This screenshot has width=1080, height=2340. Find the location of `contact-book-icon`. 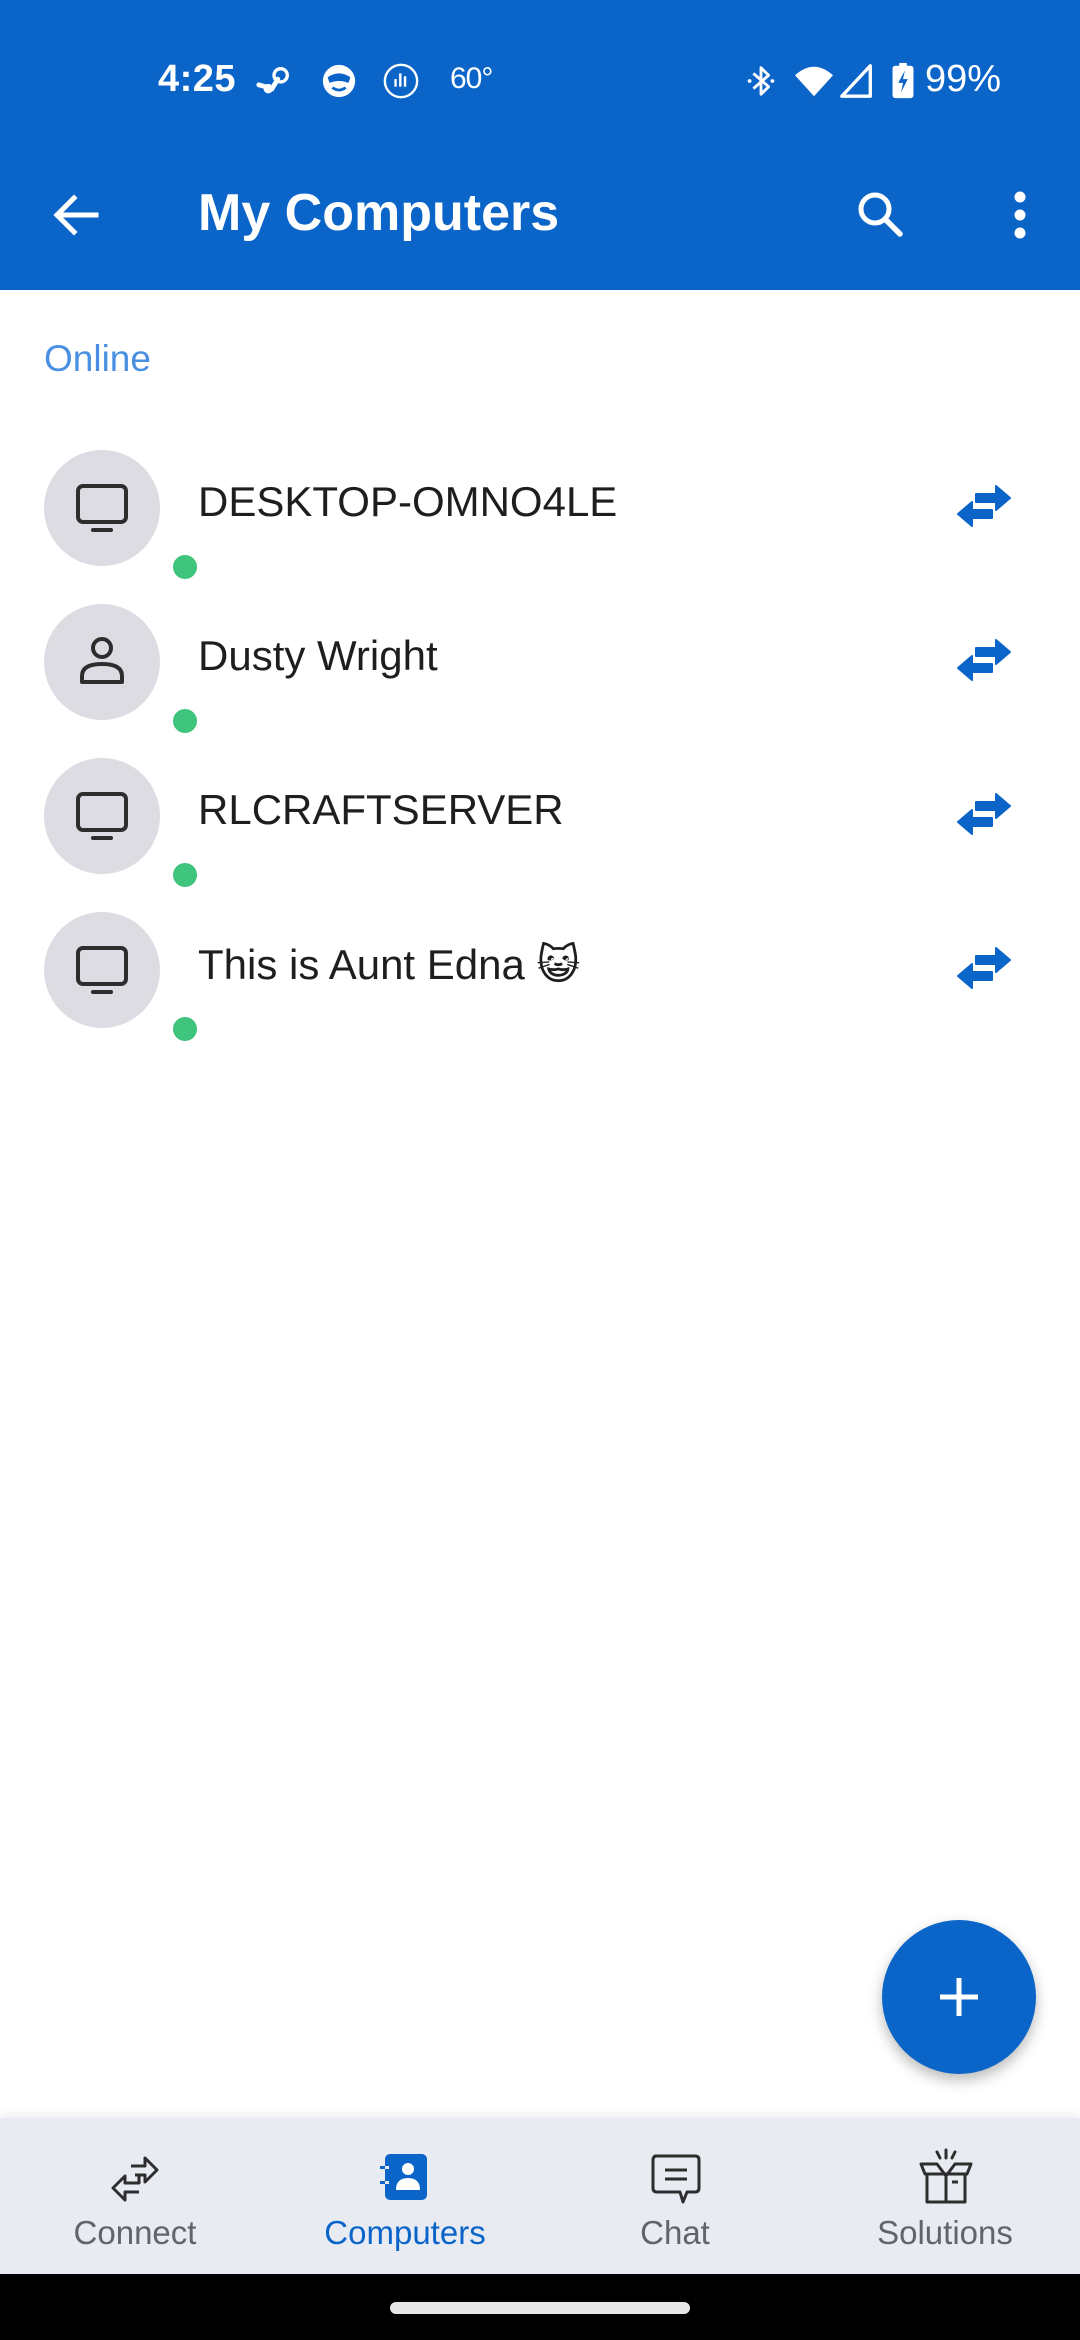

contact-book-icon is located at coordinates (403, 2177).